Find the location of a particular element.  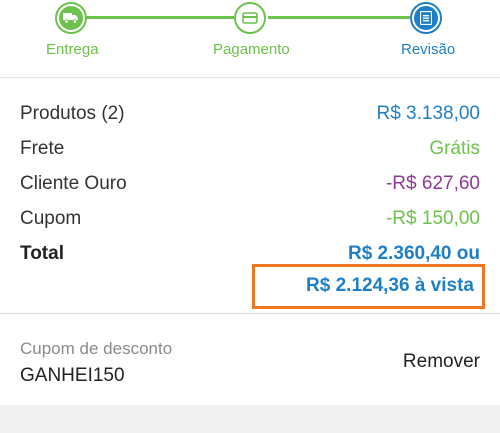

summary-label: Cliente Ouro is located at coordinates (73, 183).